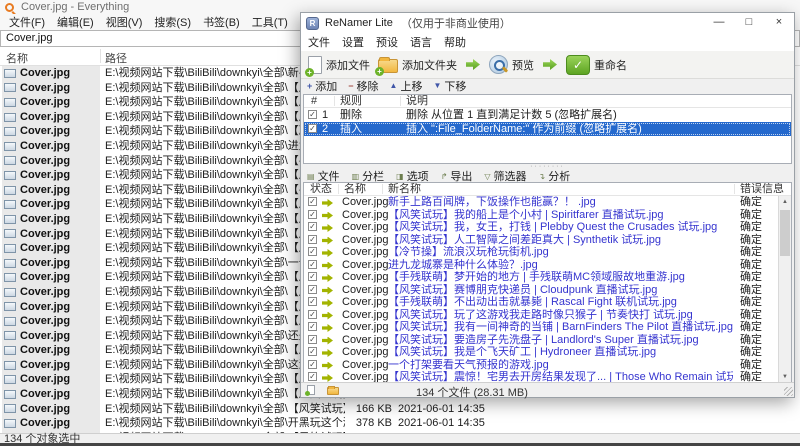 This screenshot has height=446, width=800. I want to click on files-column-error: 错误信息, so click(762, 189).